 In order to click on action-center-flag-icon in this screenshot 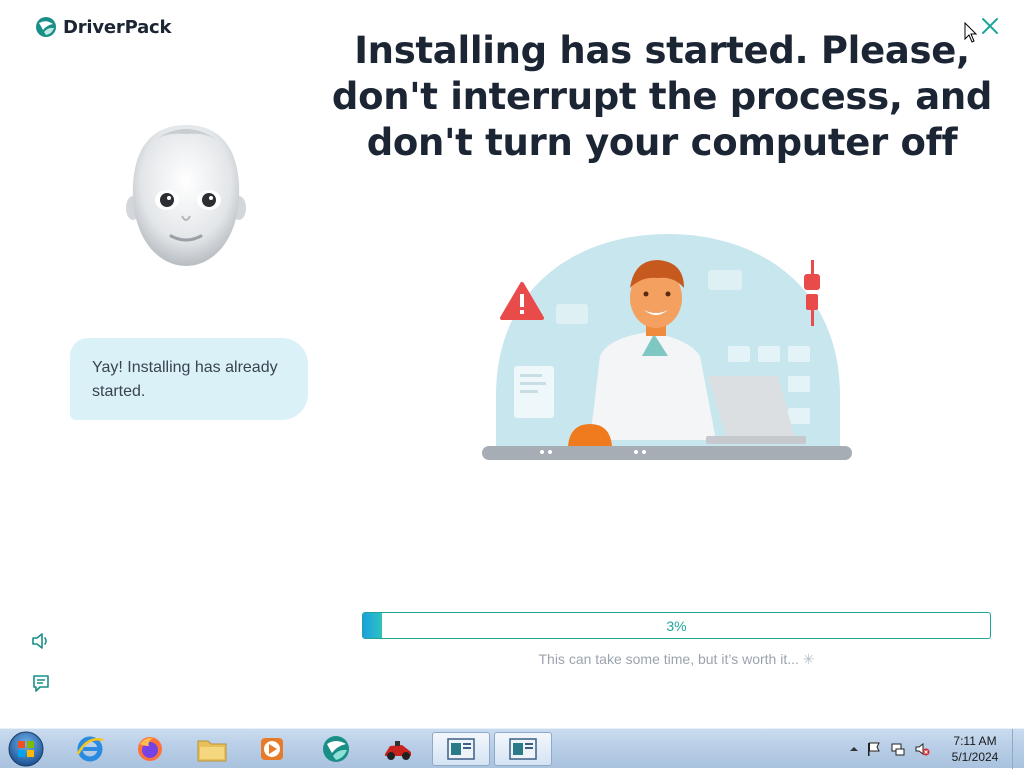, I will do `click(874, 749)`.